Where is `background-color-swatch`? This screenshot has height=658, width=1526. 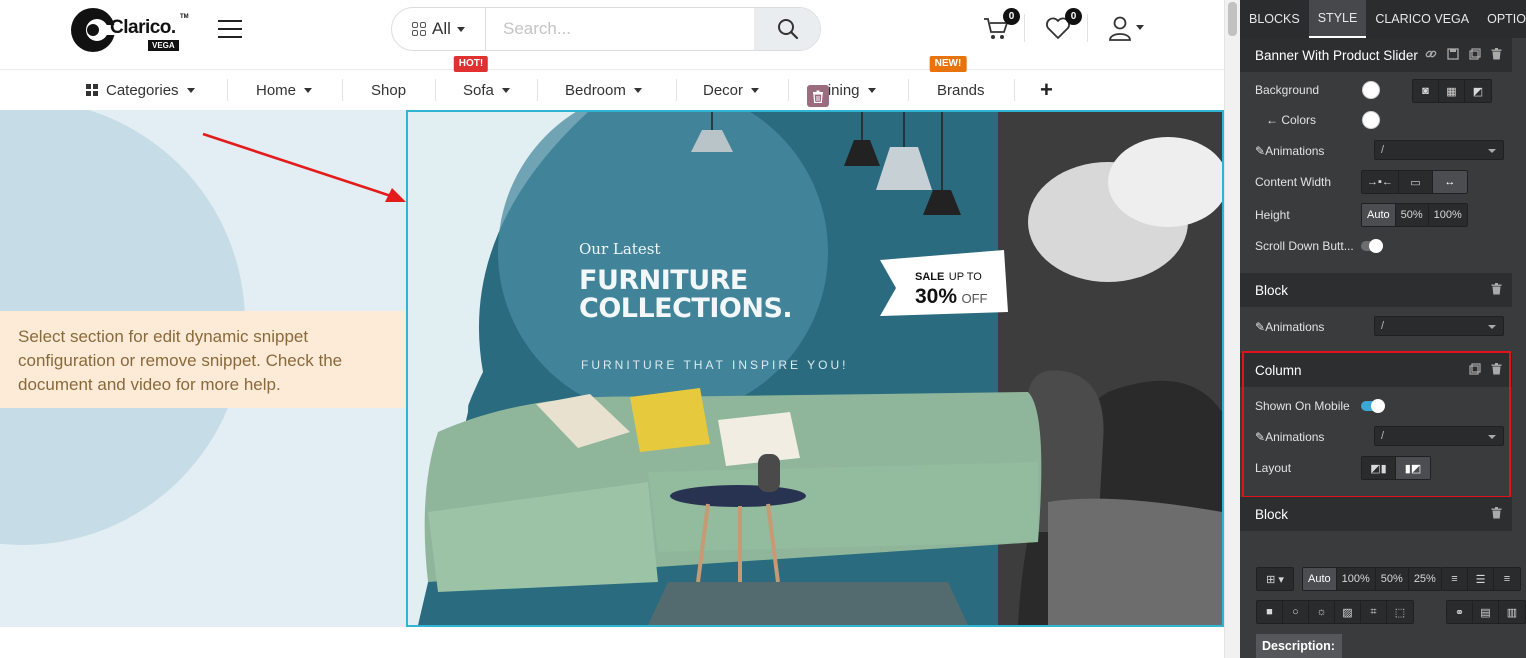
background-color-swatch is located at coordinates (1371, 90).